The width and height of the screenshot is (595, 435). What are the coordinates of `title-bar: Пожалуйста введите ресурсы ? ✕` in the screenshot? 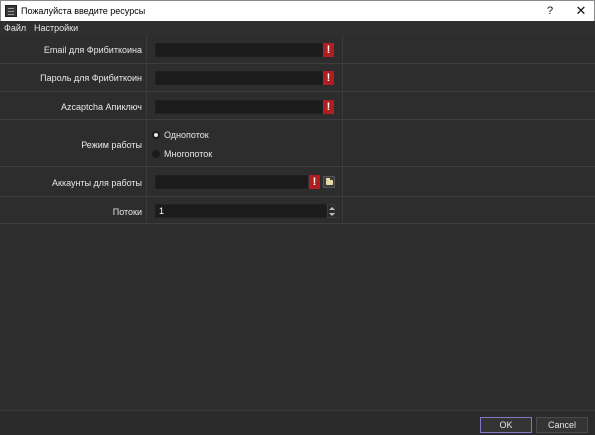 It's located at (297, 10).